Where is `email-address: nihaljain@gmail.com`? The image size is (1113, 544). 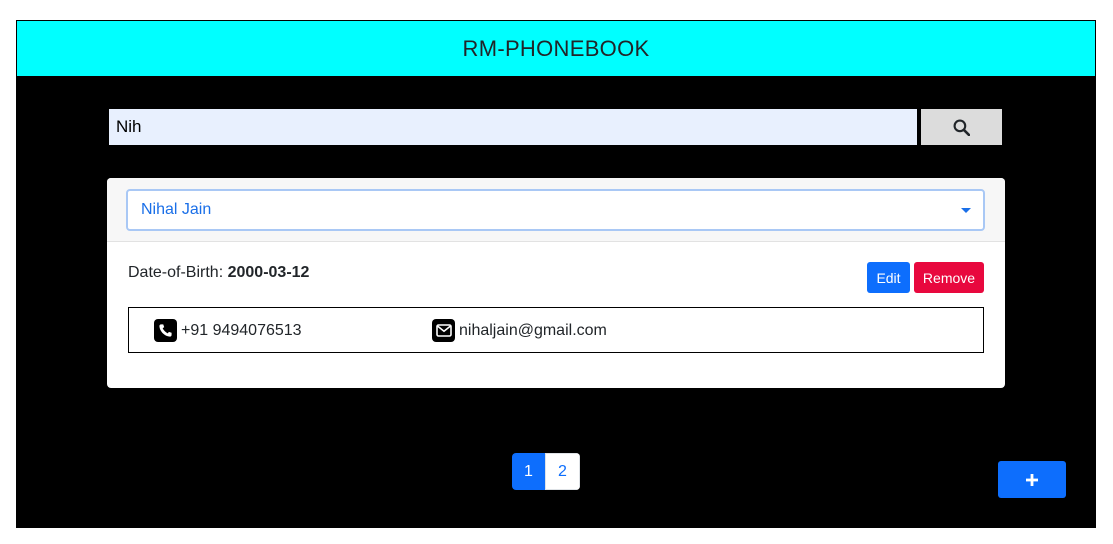 email-address: nihaljain@gmail.com is located at coordinates (533, 330).